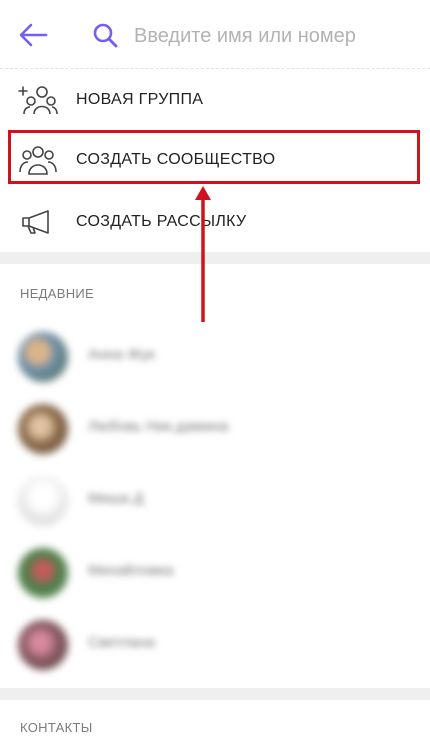 The image size is (430, 741). I want to click on new-group-label: НОВАЯ ГРУППА, so click(140, 99).